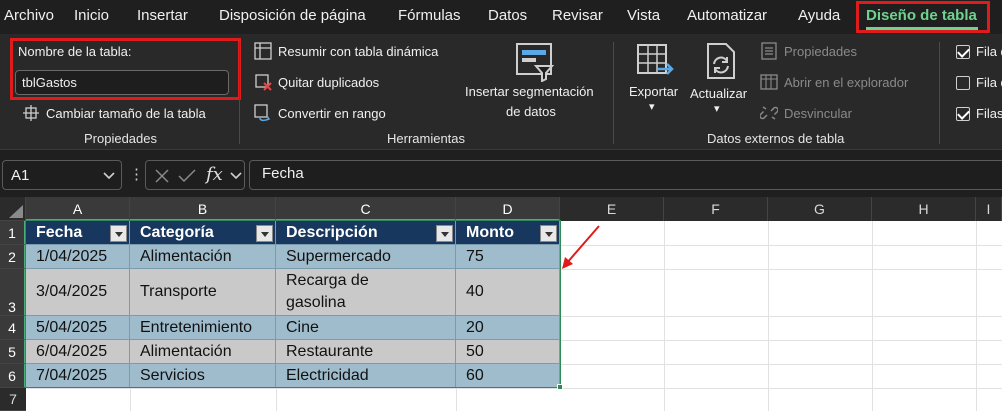 The width and height of the screenshot is (1002, 411). What do you see at coordinates (162, 176) in the screenshot?
I see `cancel-icon` at bounding box center [162, 176].